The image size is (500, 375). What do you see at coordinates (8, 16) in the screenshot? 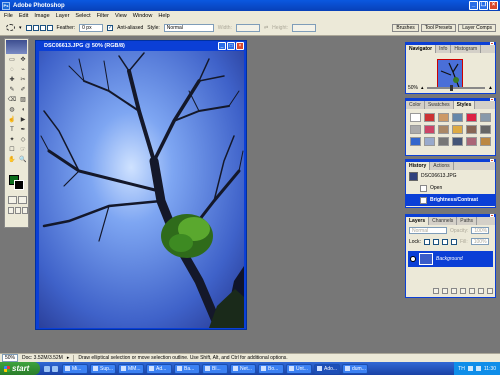
I see `menu-file: File` at bounding box center [8, 16].